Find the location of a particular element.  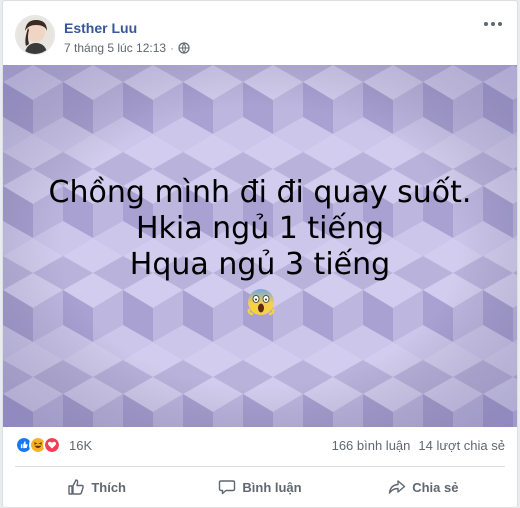

author-name: Esther Luu is located at coordinates (100, 28).